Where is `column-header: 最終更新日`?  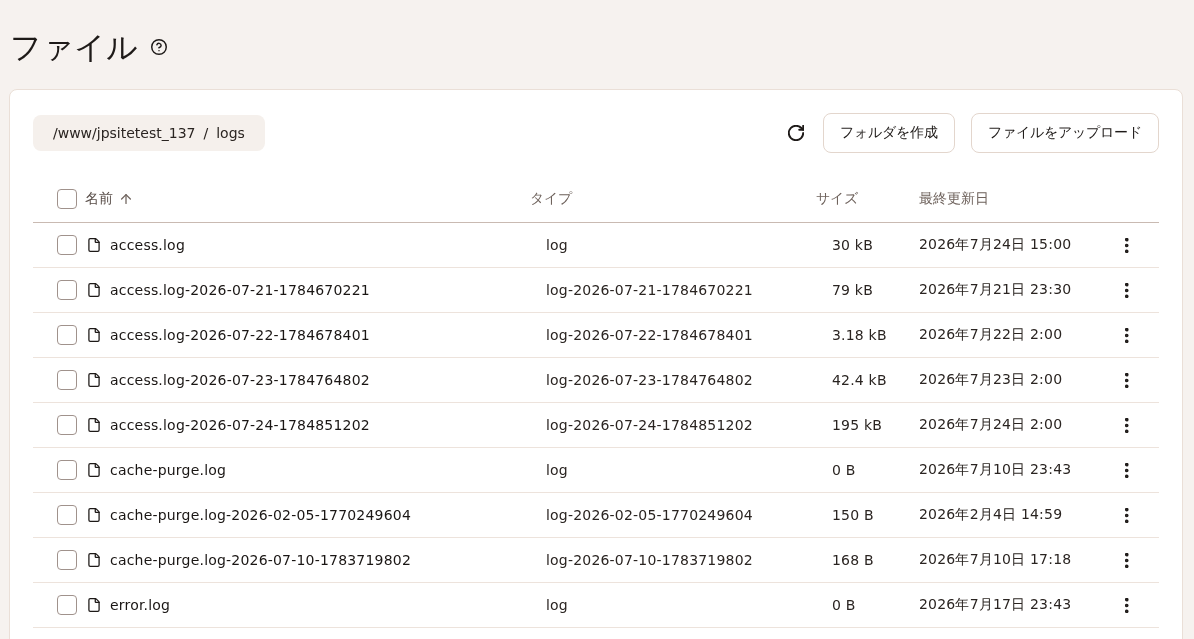
column-header: 最終更新日 is located at coordinates (954, 198).